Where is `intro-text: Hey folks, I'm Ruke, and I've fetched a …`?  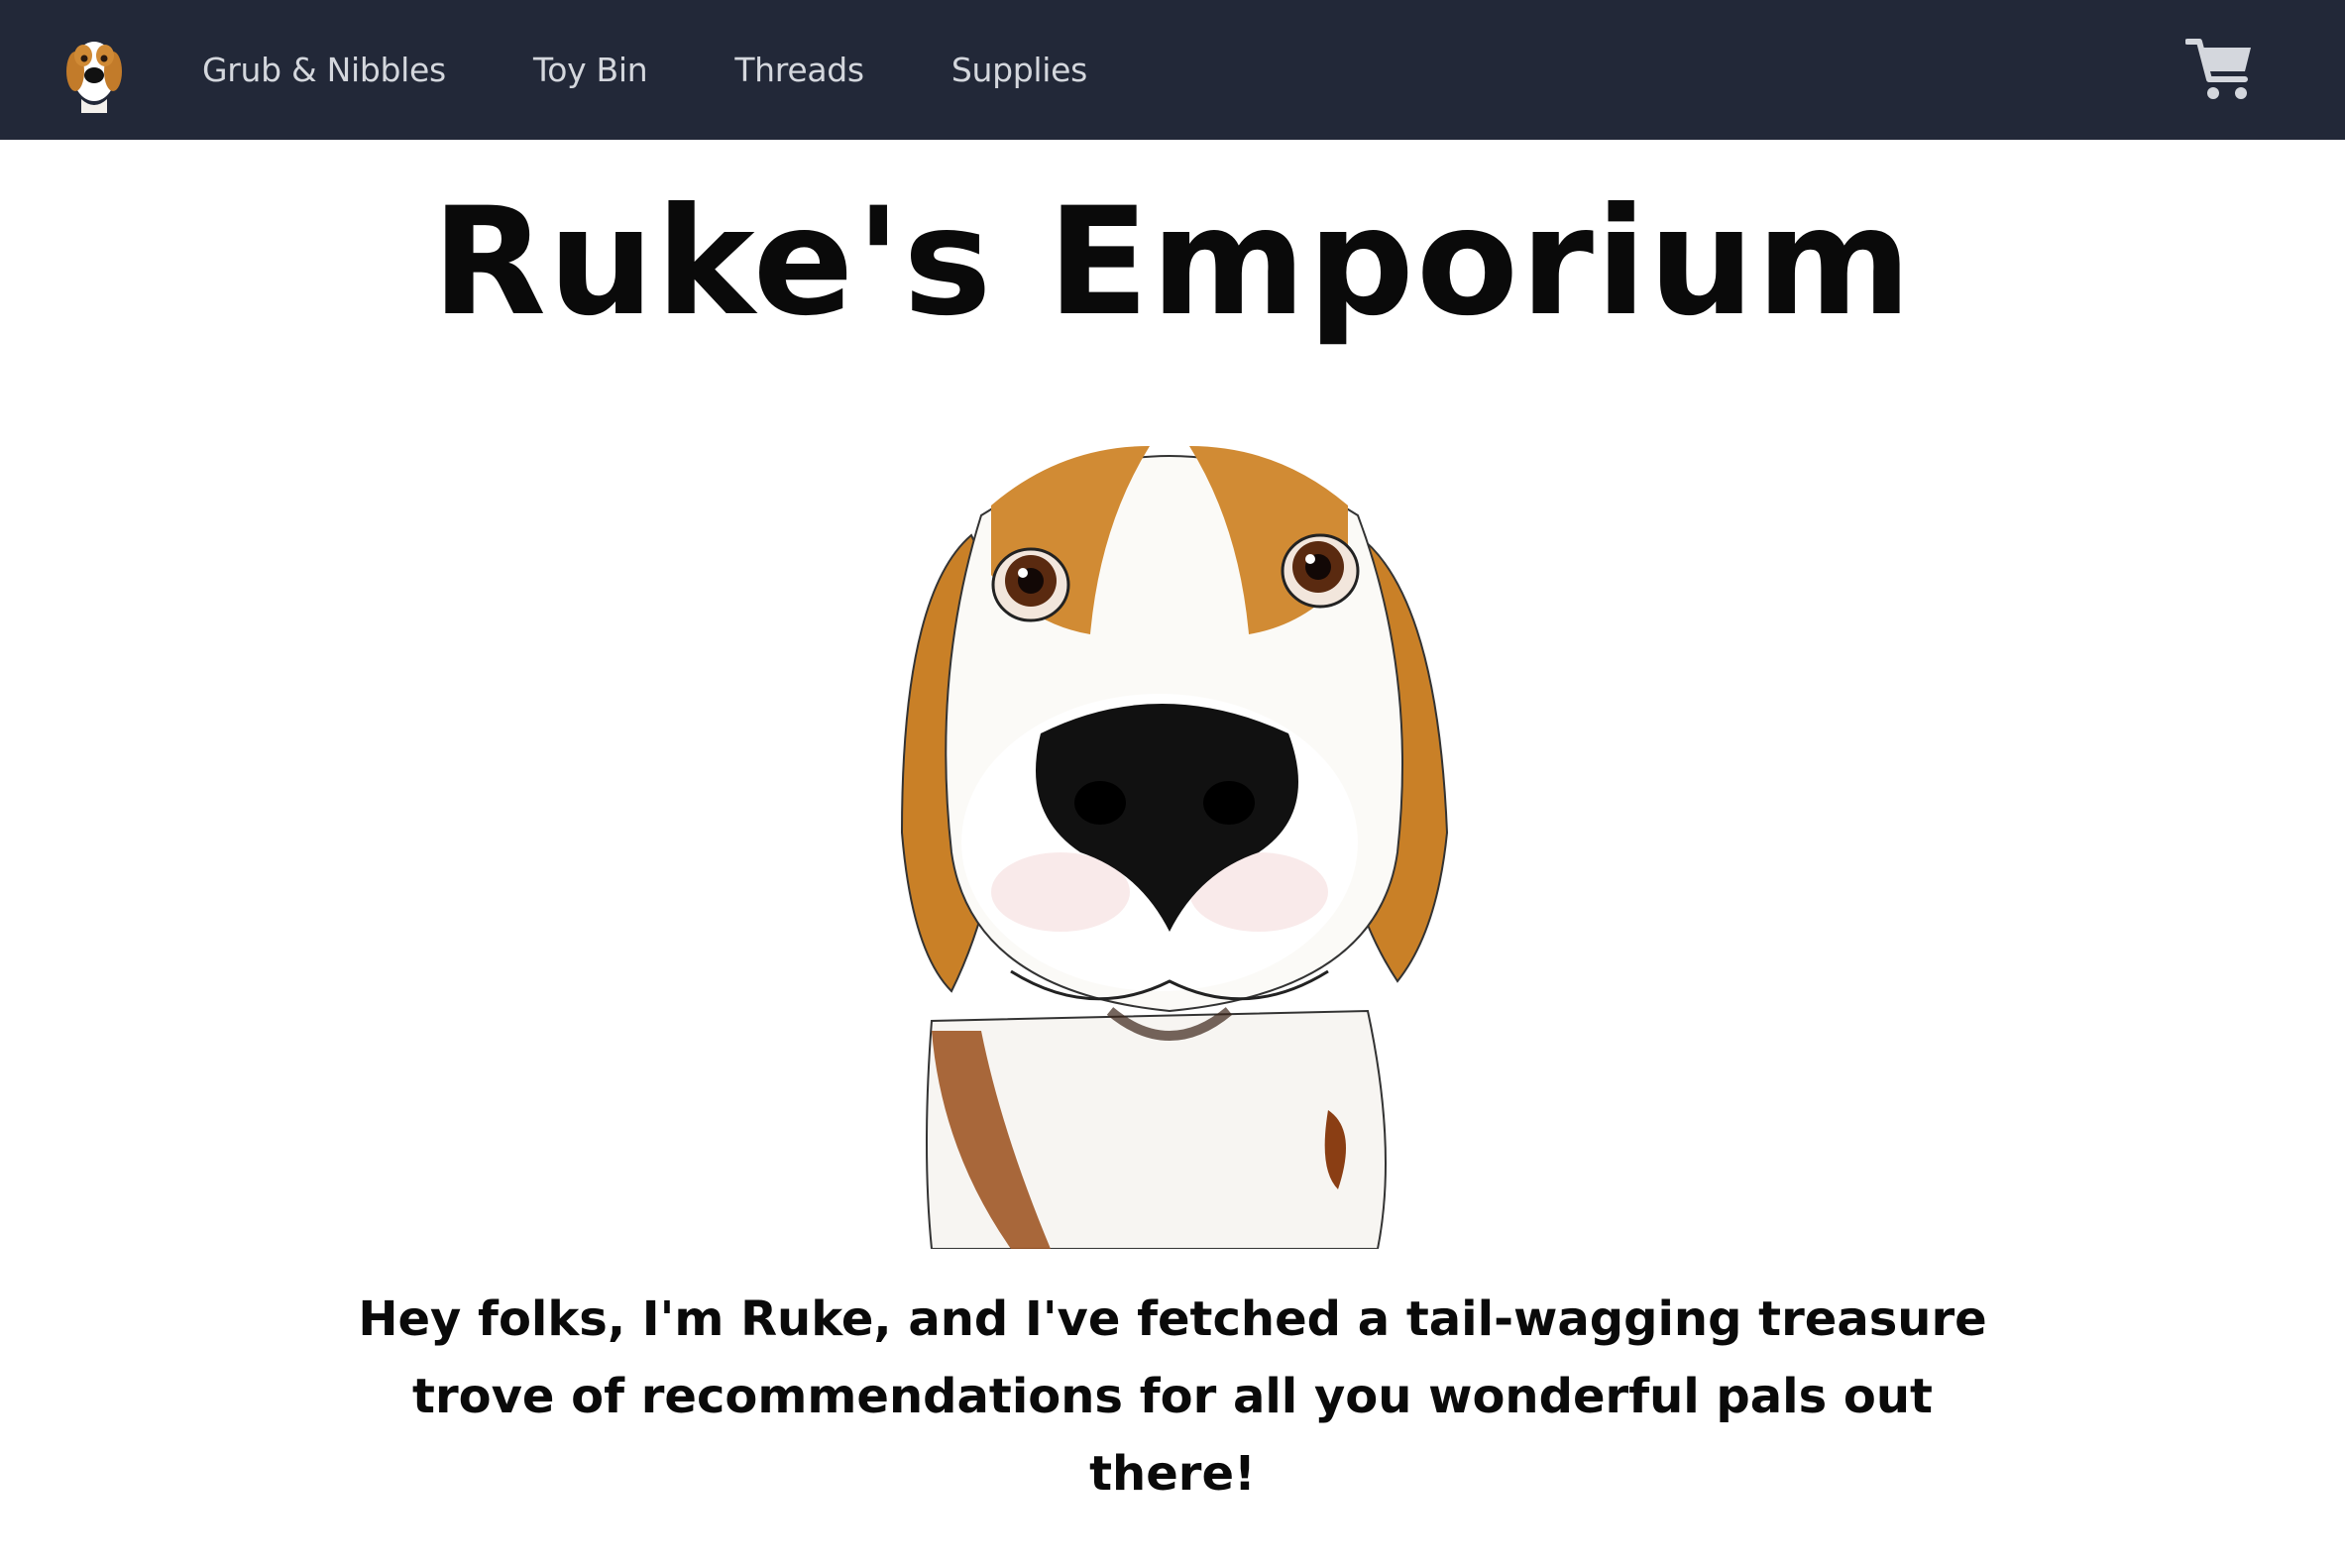
intro-text: Hey folks, I'm Ruke, and I've fetched a … is located at coordinates (1172, 1396).